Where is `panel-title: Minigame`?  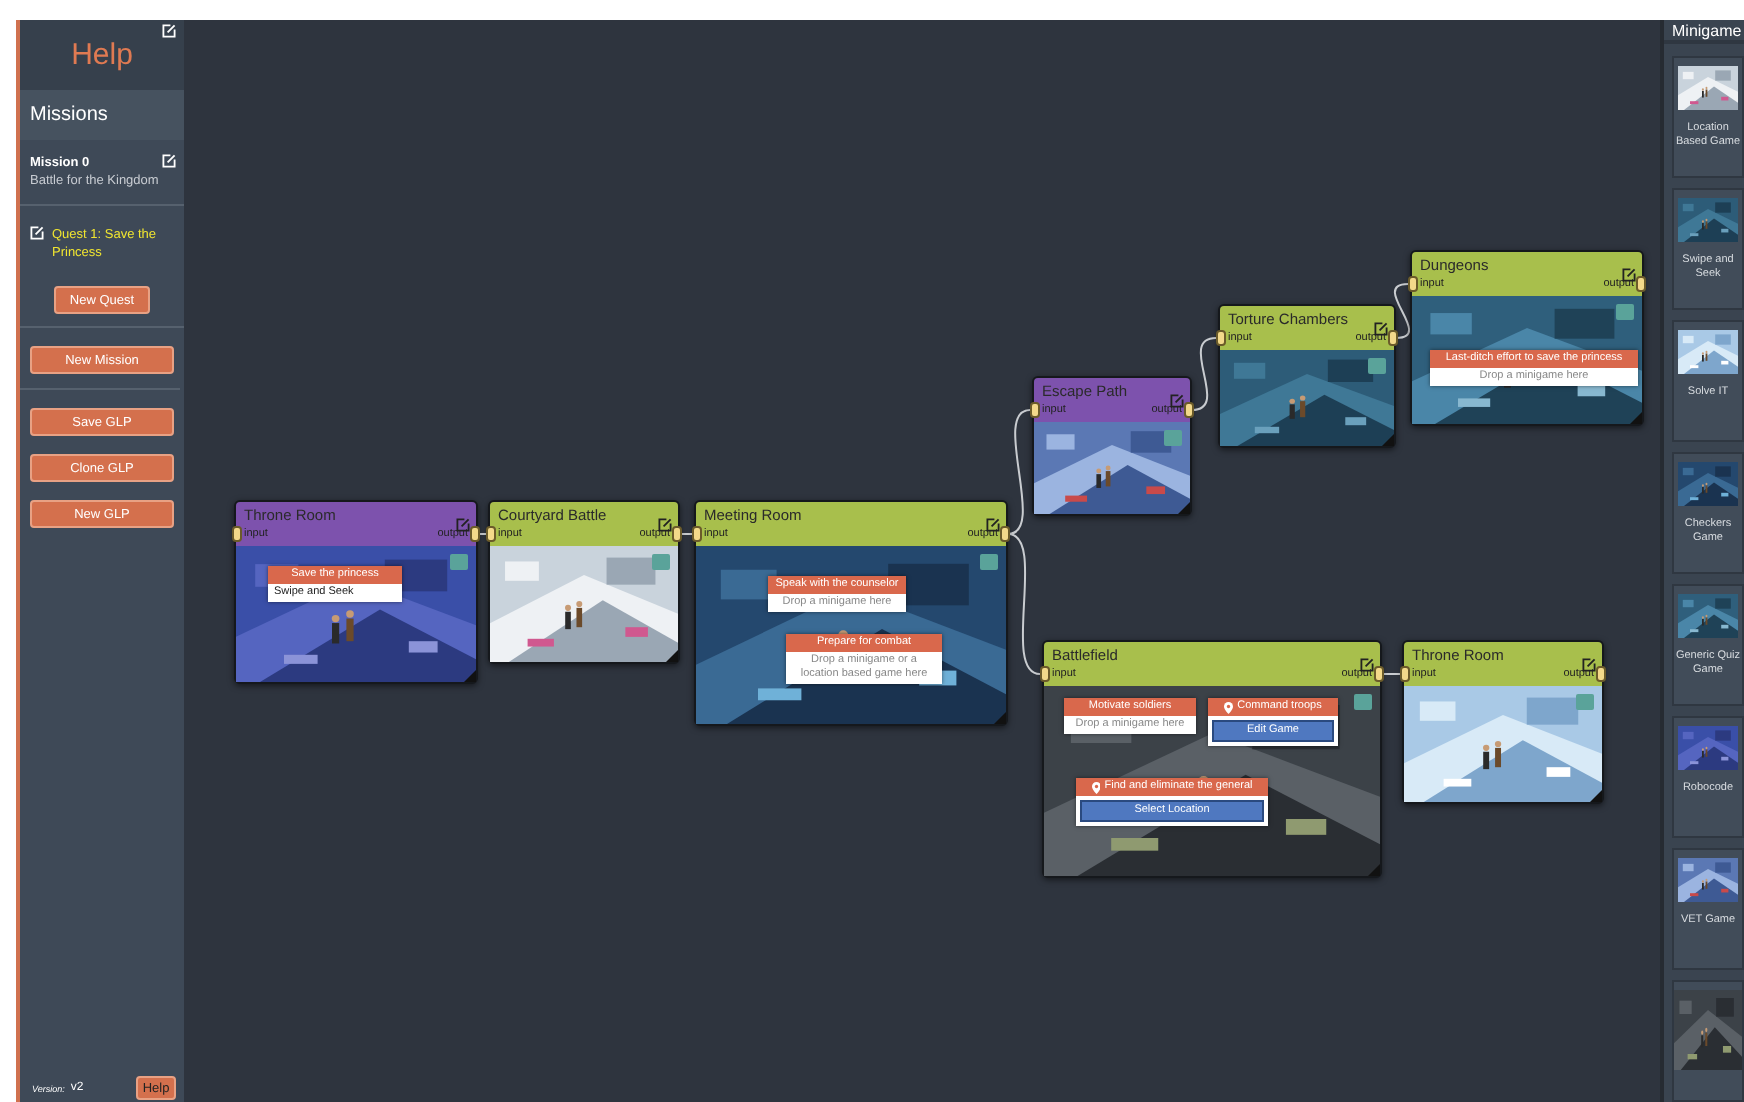 panel-title: Minigame is located at coordinates (1707, 30).